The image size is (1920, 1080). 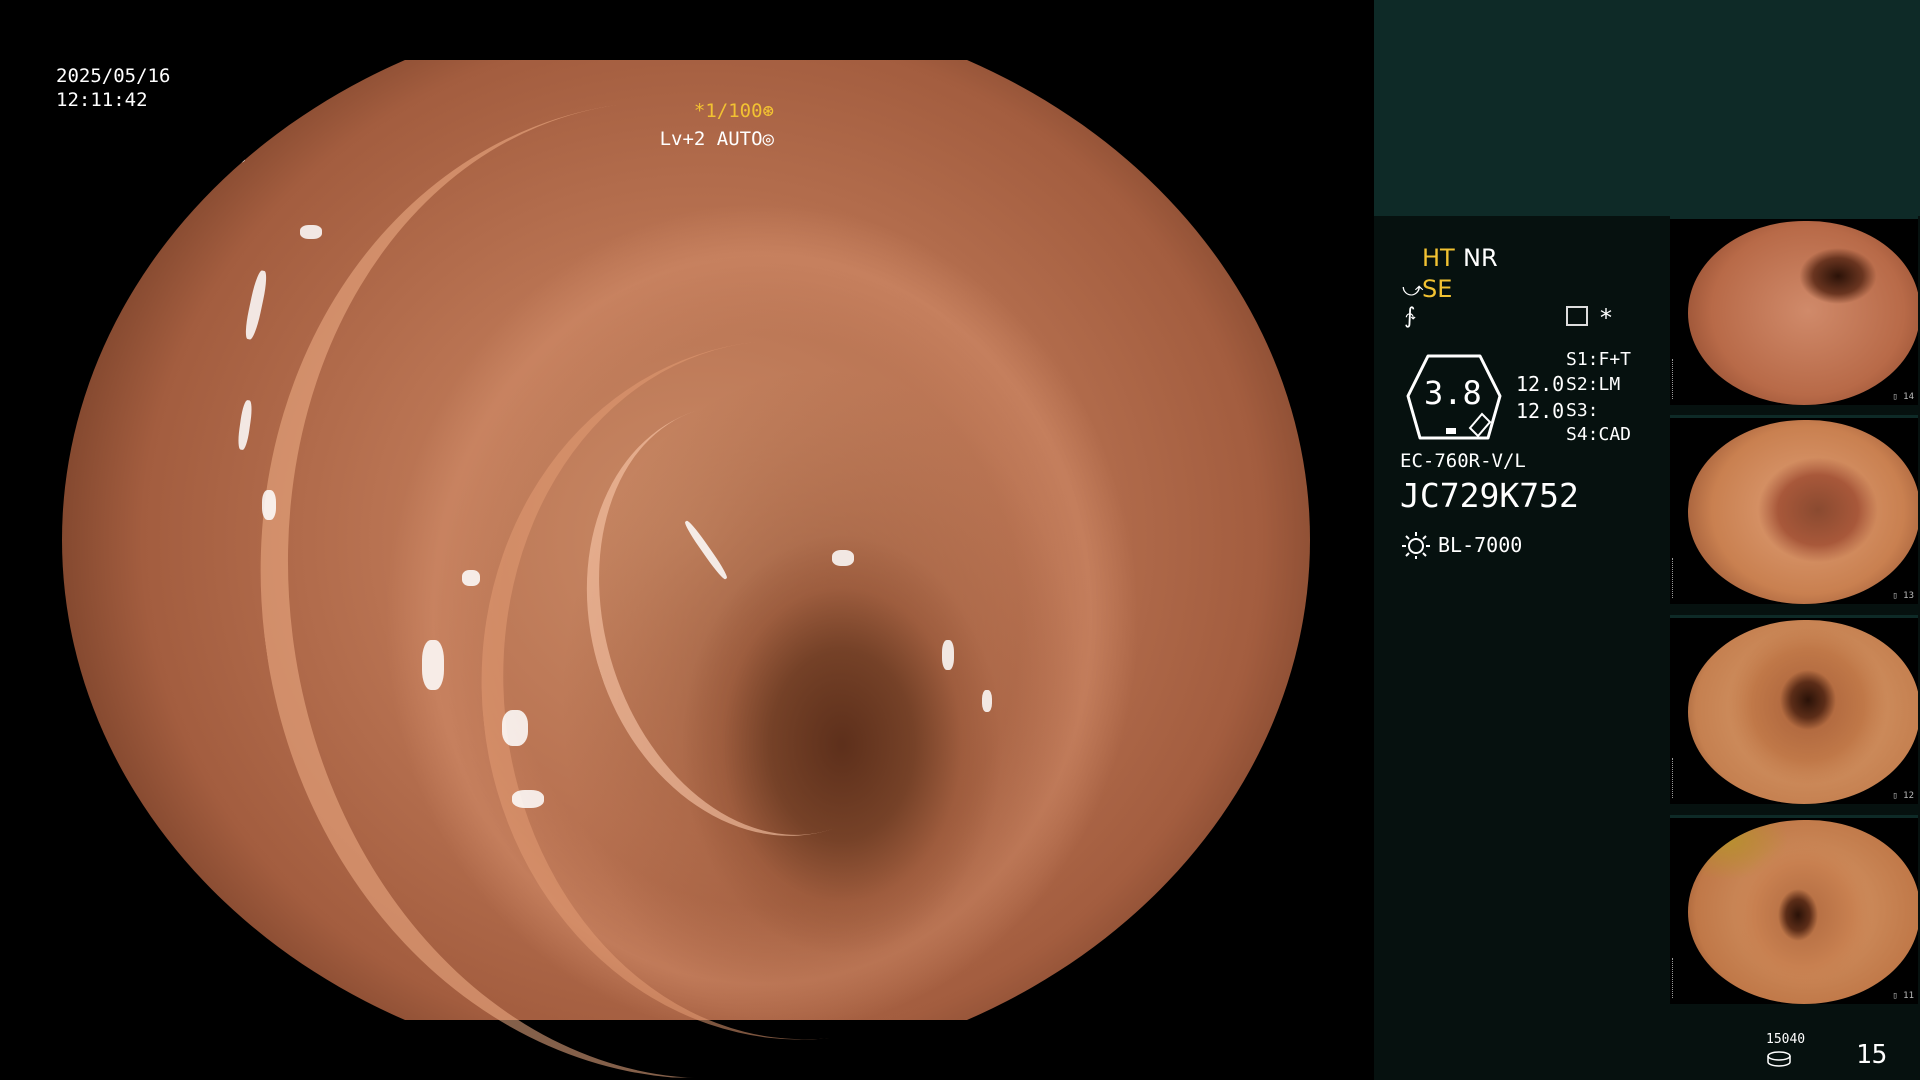 I want to click on light-source-model: BL-7000, so click(x=1480, y=545).